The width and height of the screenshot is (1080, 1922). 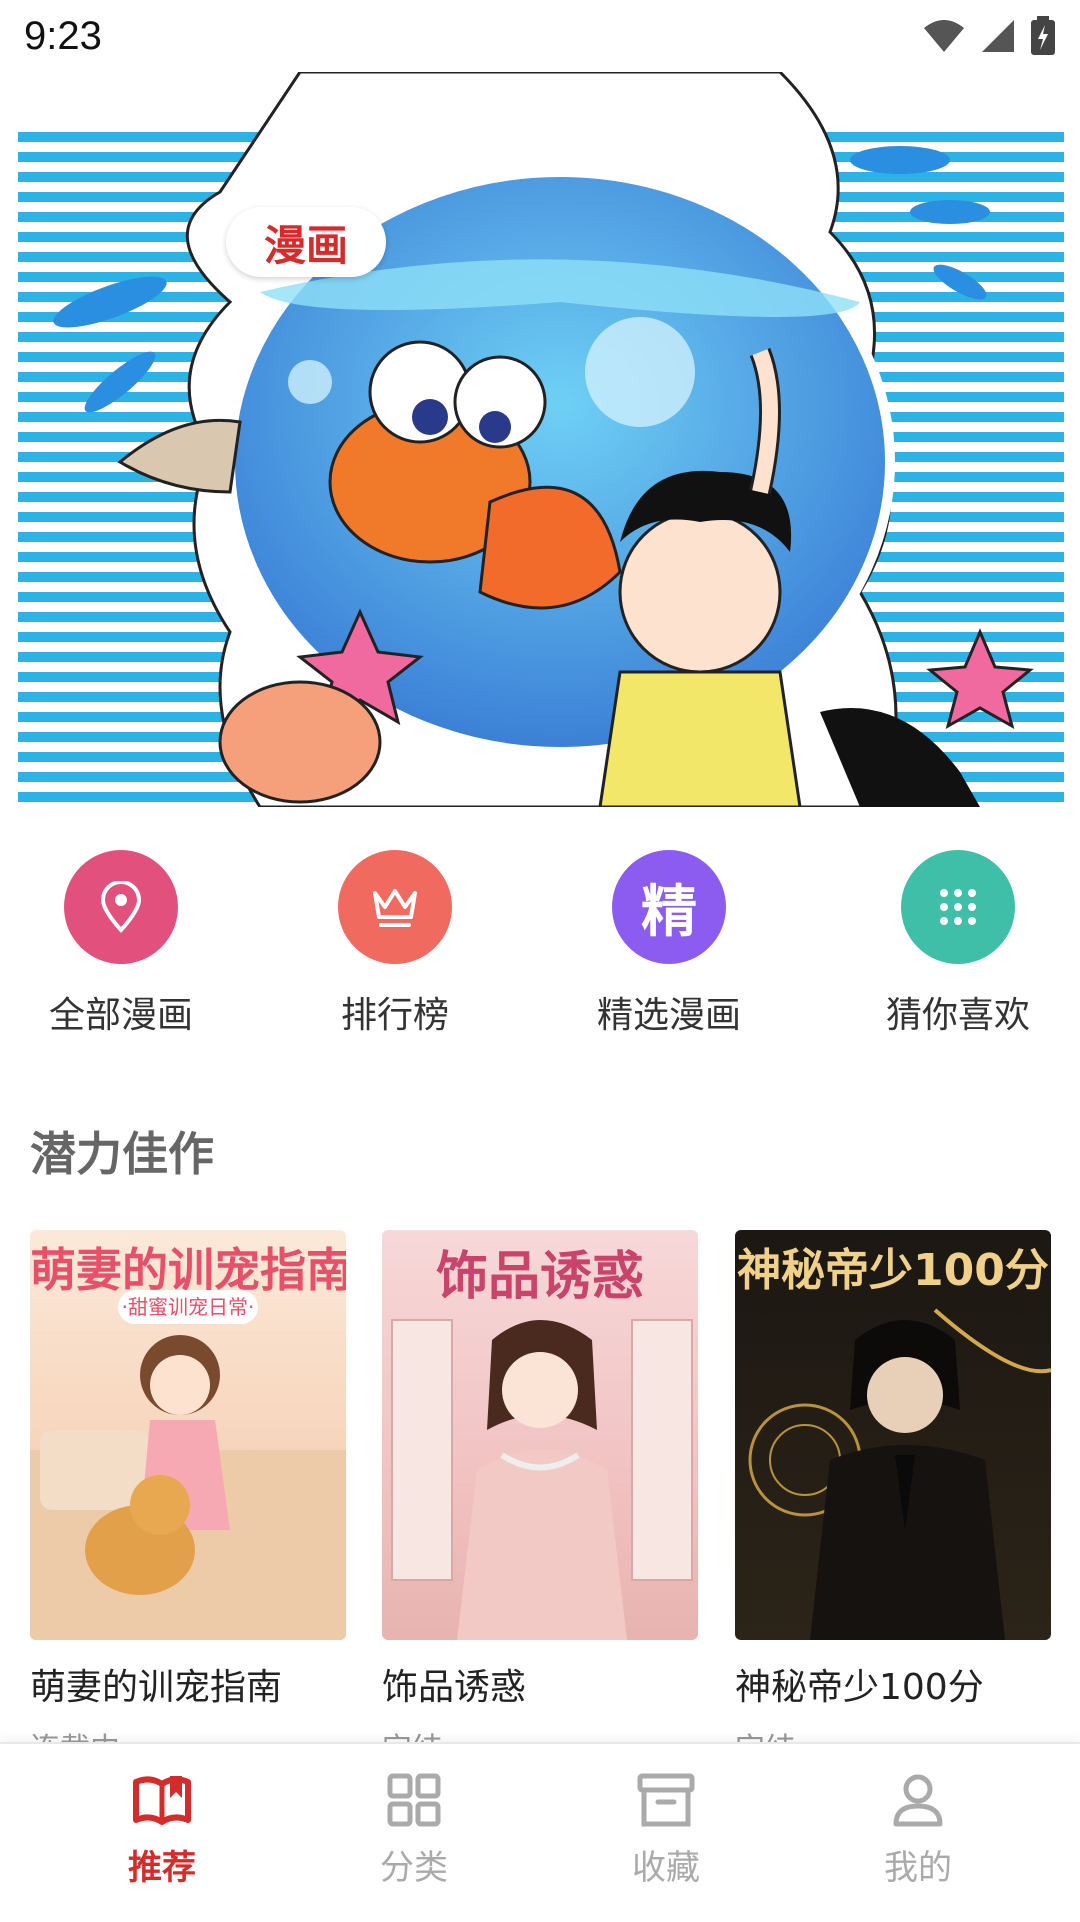 I want to click on status-time: 9:23, so click(x=63, y=35).